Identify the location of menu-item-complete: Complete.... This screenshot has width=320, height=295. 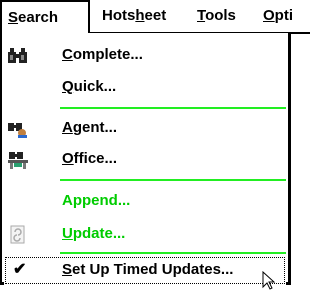
(145, 55).